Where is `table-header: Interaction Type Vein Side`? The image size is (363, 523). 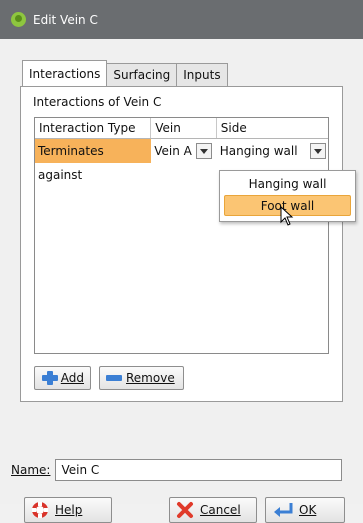
table-header: Interaction Type Vein Side is located at coordinates (181, 128).